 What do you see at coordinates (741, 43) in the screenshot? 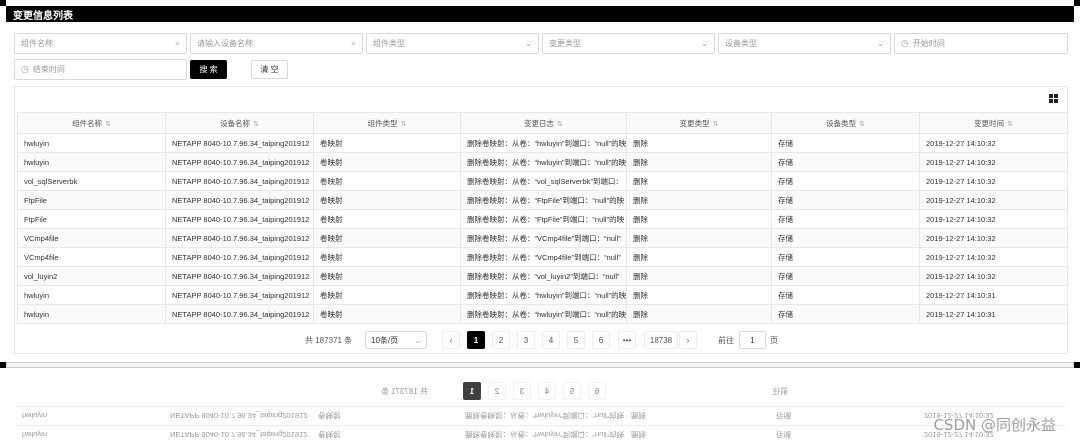
I see `placeholder: 设备类型` at bounding box center [741, 43].